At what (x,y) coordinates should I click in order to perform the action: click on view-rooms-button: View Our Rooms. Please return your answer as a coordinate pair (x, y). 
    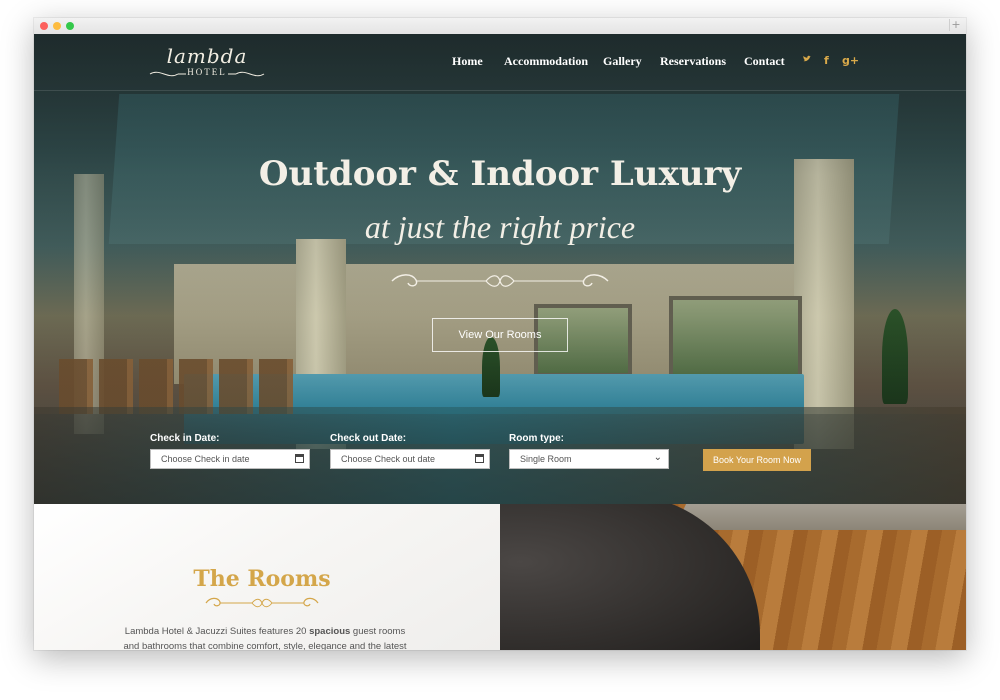
    Looking at the image, I should click on (500, 335).